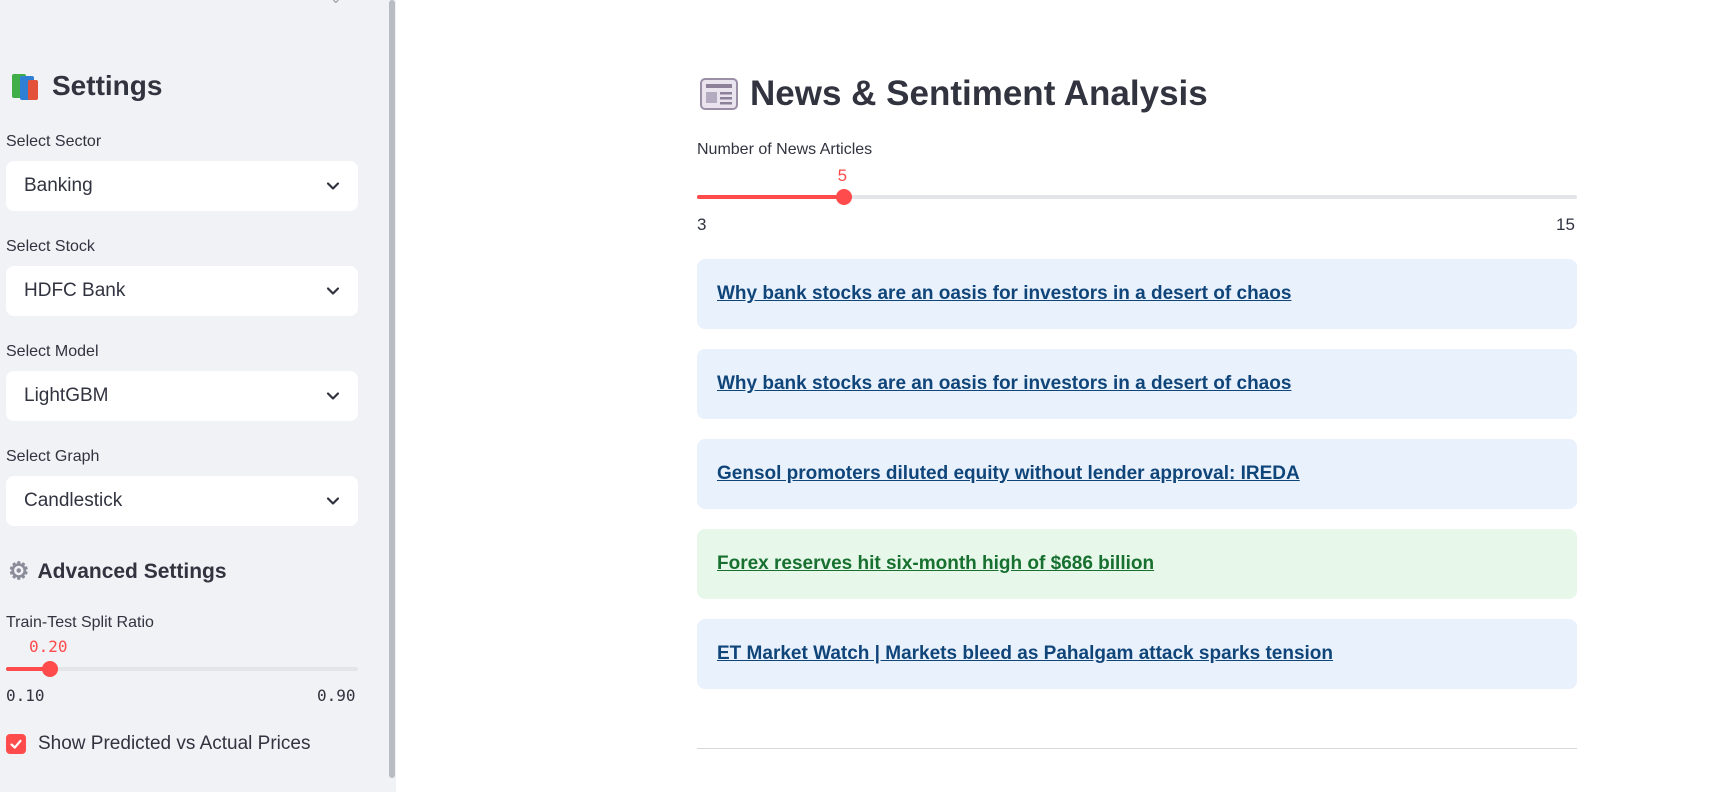  What do you see at coordinates (1565, 224) in the screenshot?
I see `news-count-max: 15` at bounding box center [1565, 224].